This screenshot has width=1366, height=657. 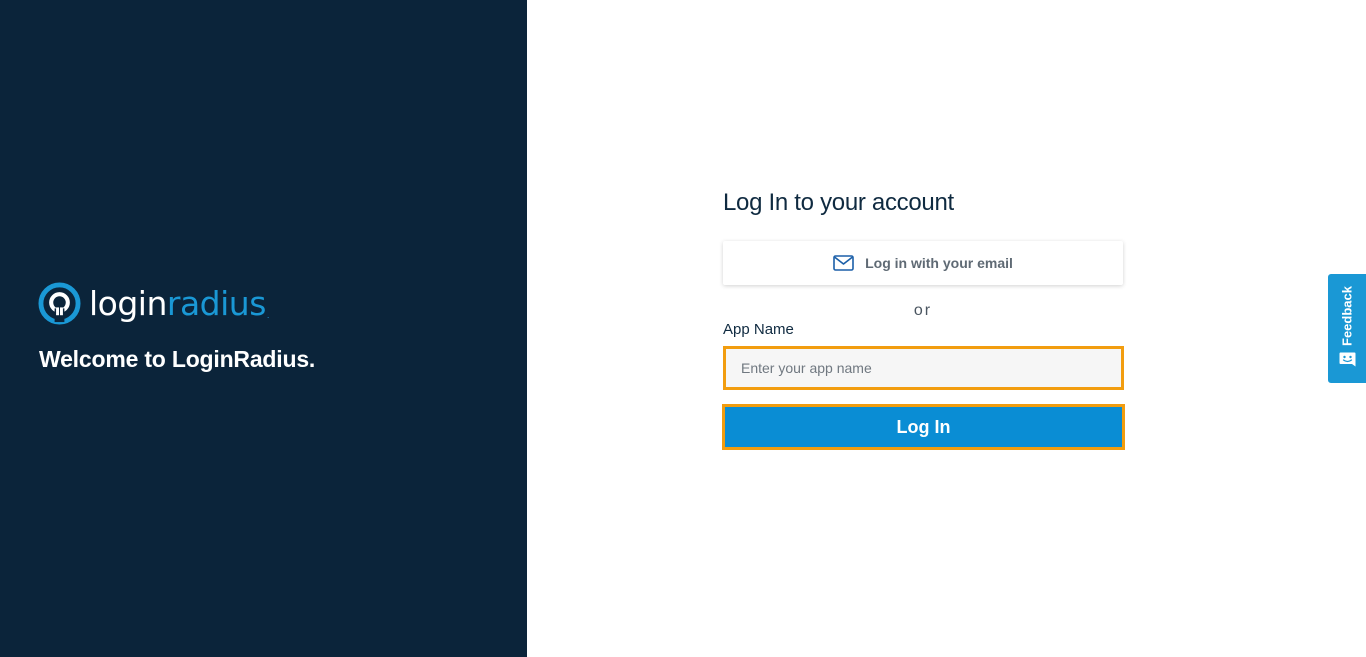 What do you see at coordinates (923, 368) in the screenshot?
I see `app-name-input` at bounding box center [923, 368].